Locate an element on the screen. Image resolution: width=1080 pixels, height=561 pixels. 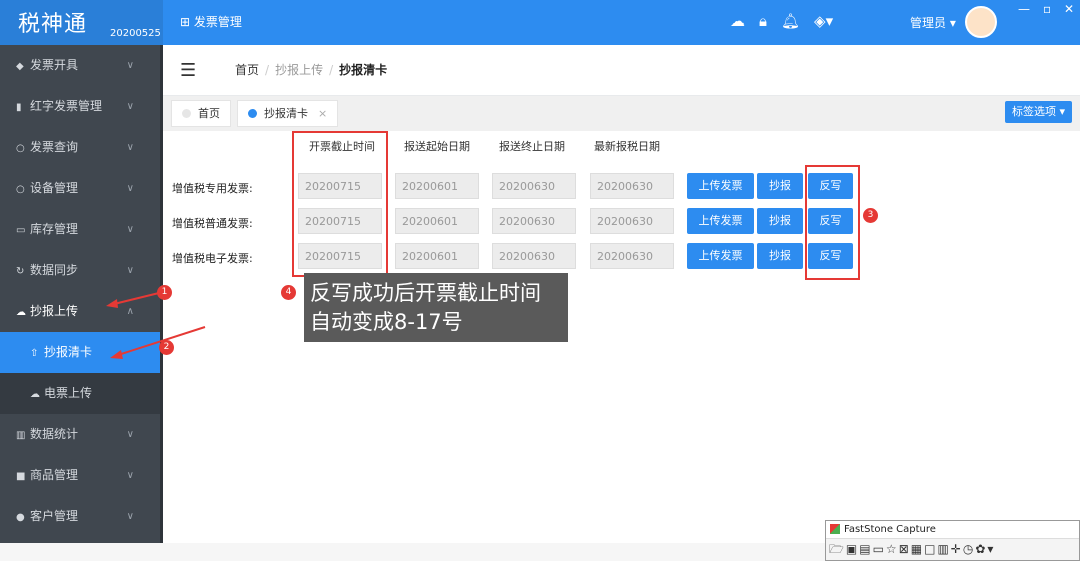
capture-freehand-icon: ☆ is located at coordinates (892, 549).